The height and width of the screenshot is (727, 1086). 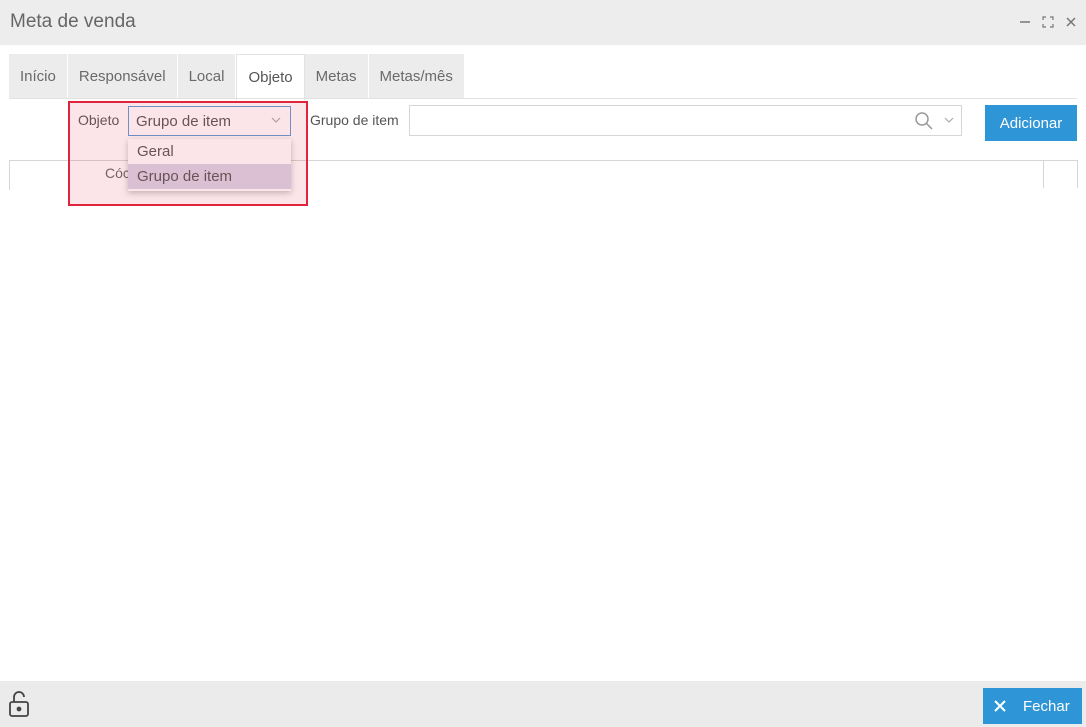 What do you see at coordinates (416, 76) in the screenshot?
I see `tab-metas-mes: Metas/mês` at bounding box center [416, 76].